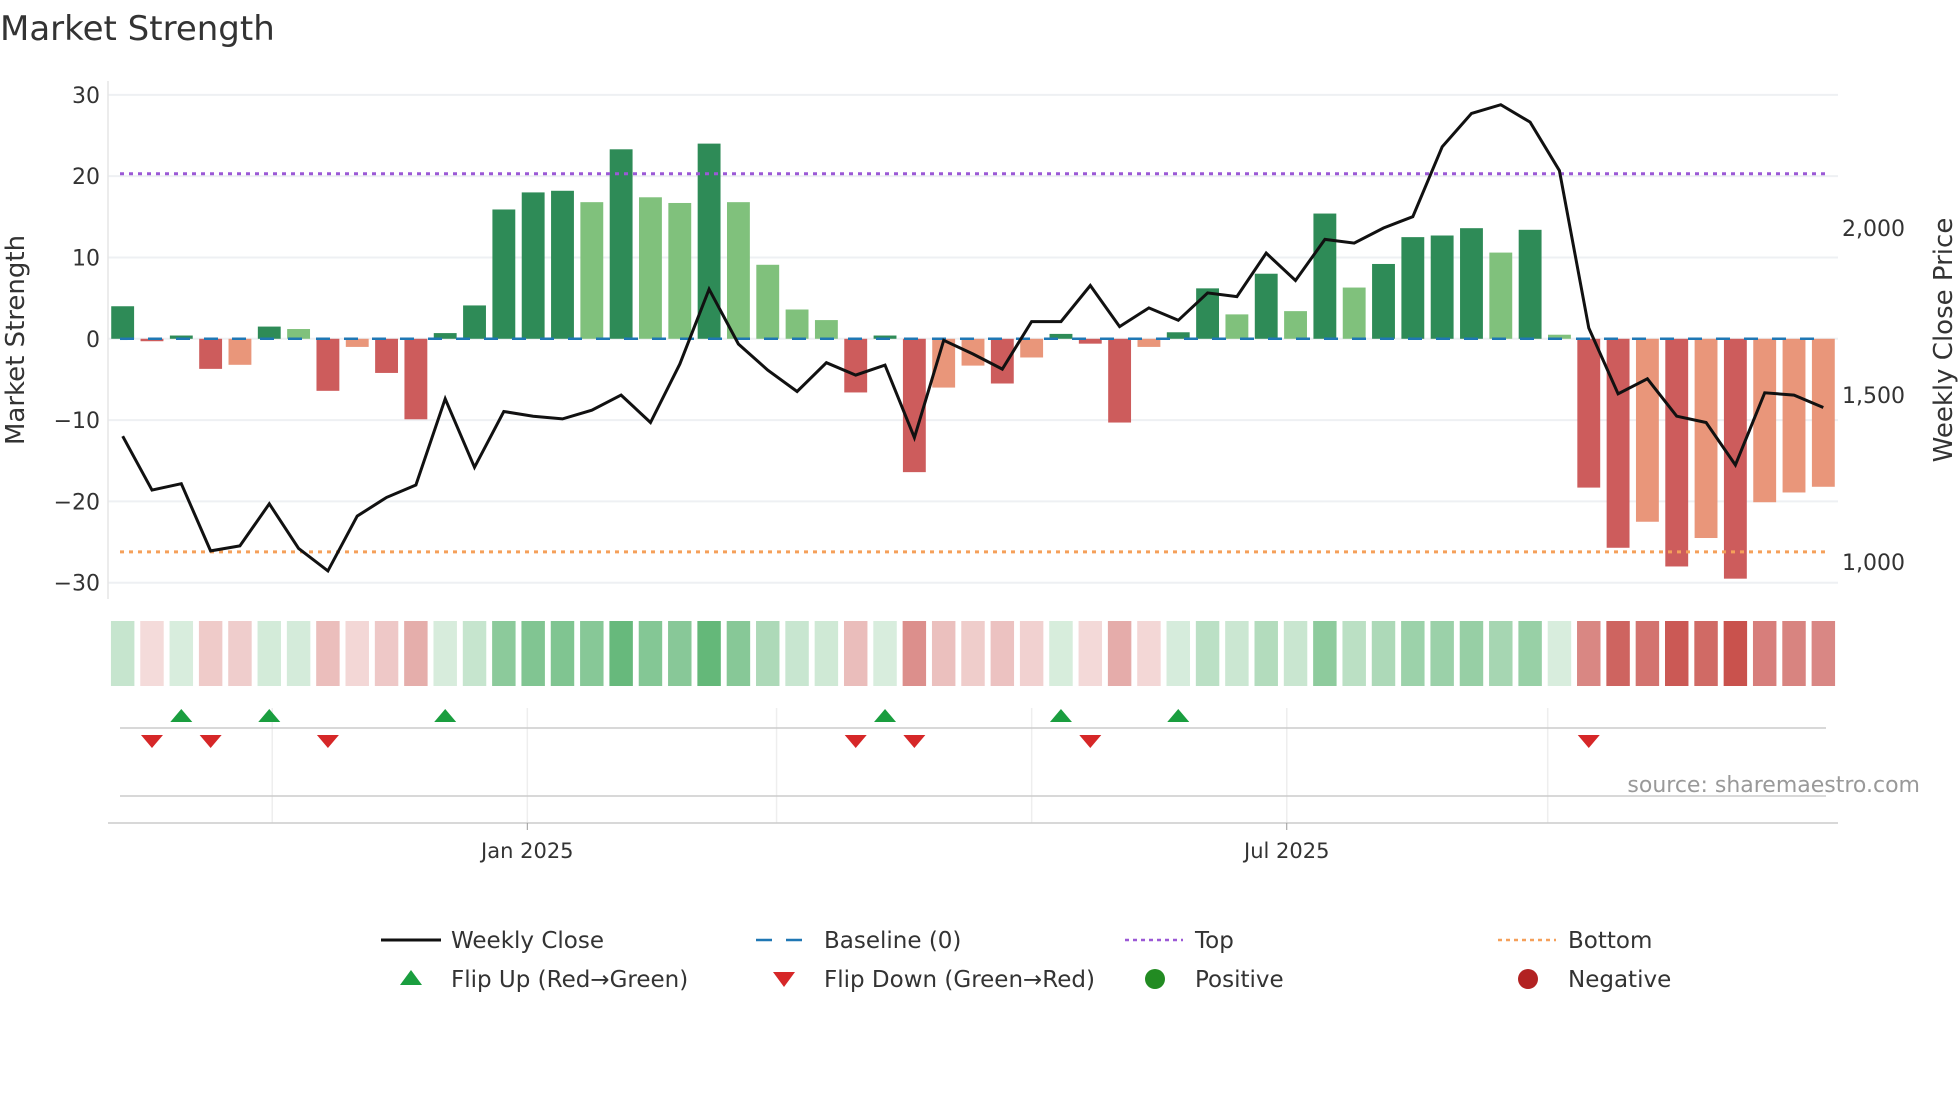 This screenshot has width=1960, height=1102. What do you see at coordinates (93, 340) in the screenshot?
I see `y-tick-label: 0` at bounding box center [93, 340].